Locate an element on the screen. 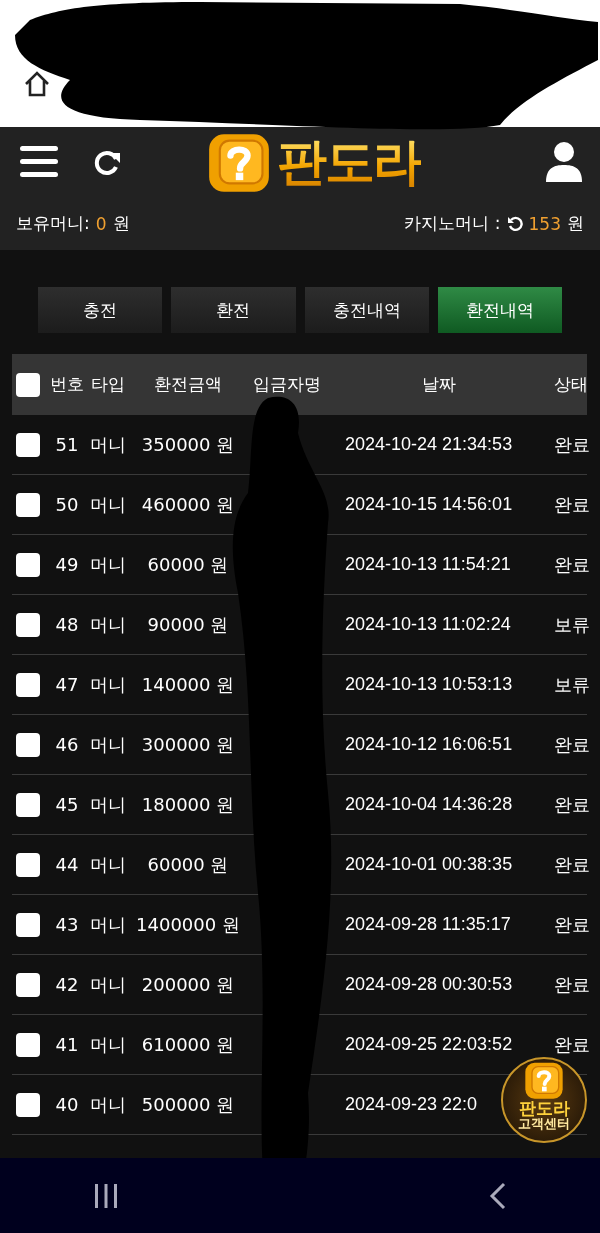 Image resolution: width=600 pixels, height=1233 pixels. table-cell-text: 300000 원 is located at coordinates (188, 744).